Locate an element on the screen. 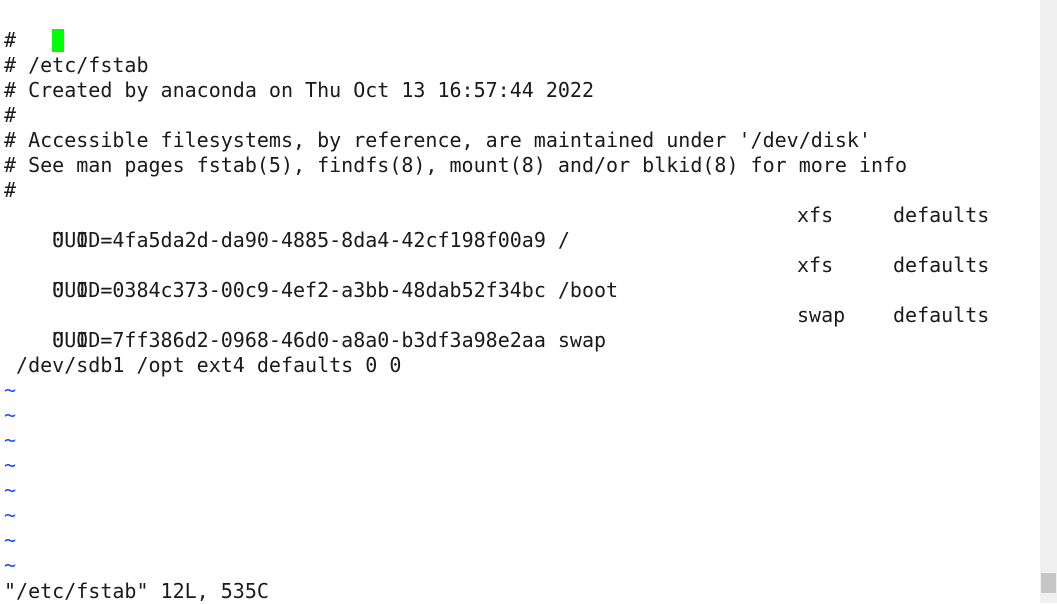  cursor-line is located at coordinates (520, 27).